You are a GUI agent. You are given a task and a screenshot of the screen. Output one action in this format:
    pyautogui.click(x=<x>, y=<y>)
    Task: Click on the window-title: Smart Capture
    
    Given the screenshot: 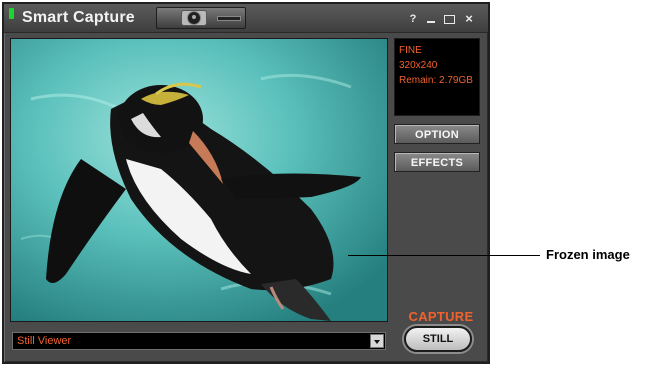 What is the action you would take?
    pyautogui.click(x=78, y=17)
    